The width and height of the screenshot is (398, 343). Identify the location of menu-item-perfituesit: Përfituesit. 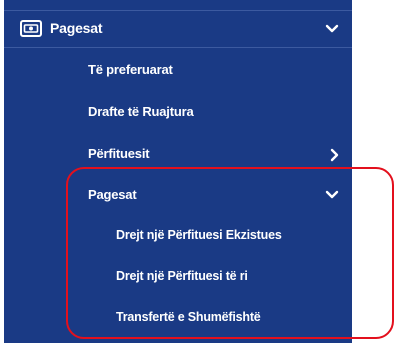
(178, 153).